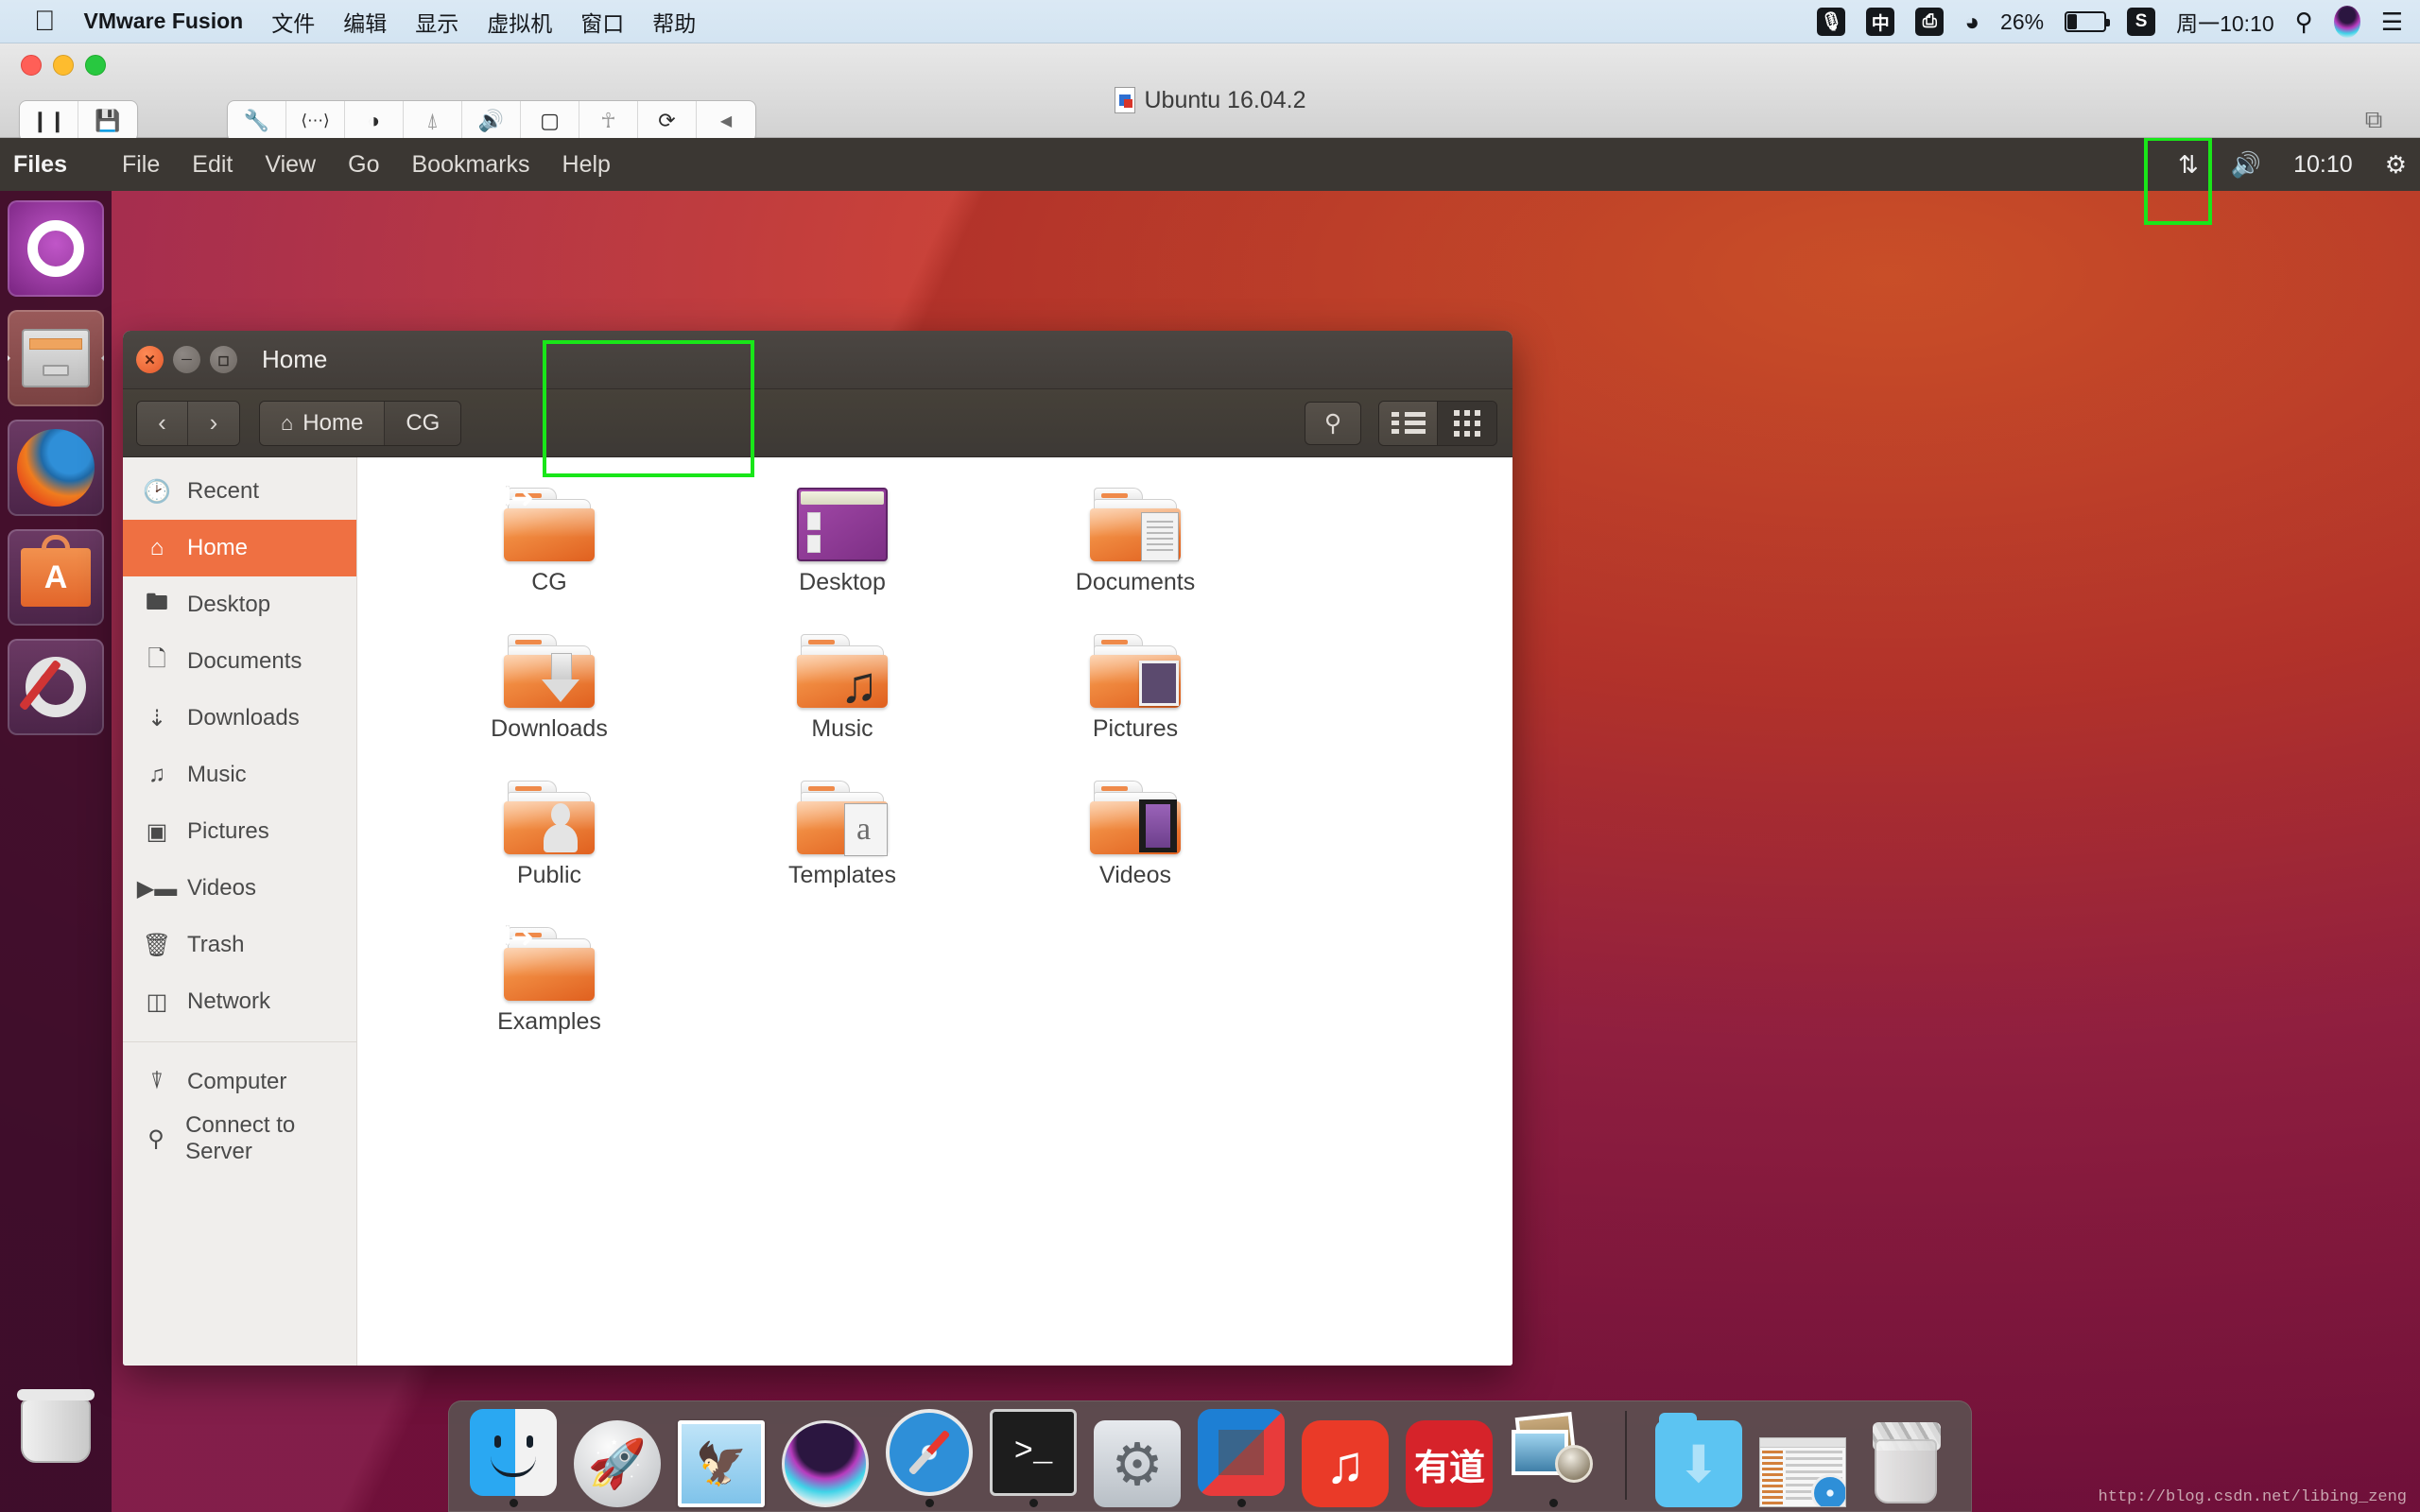  I want to click on launcher-firefox-button, so click(56, 468).